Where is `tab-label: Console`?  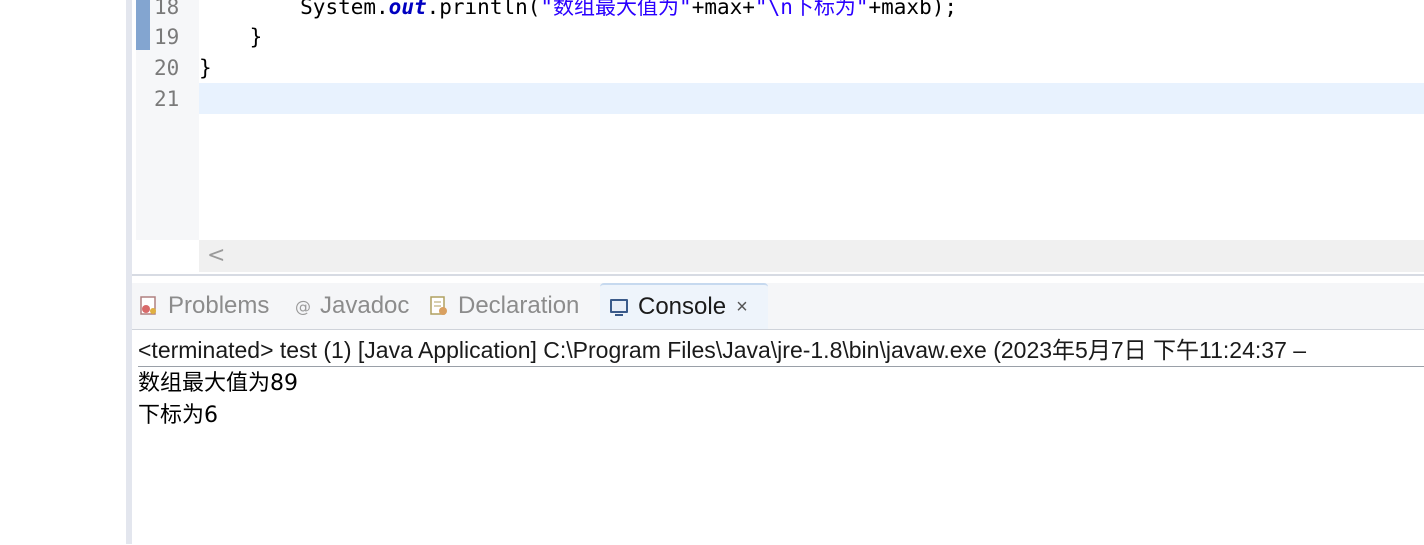 tab-label: Console is located at coordinates (682, 306).